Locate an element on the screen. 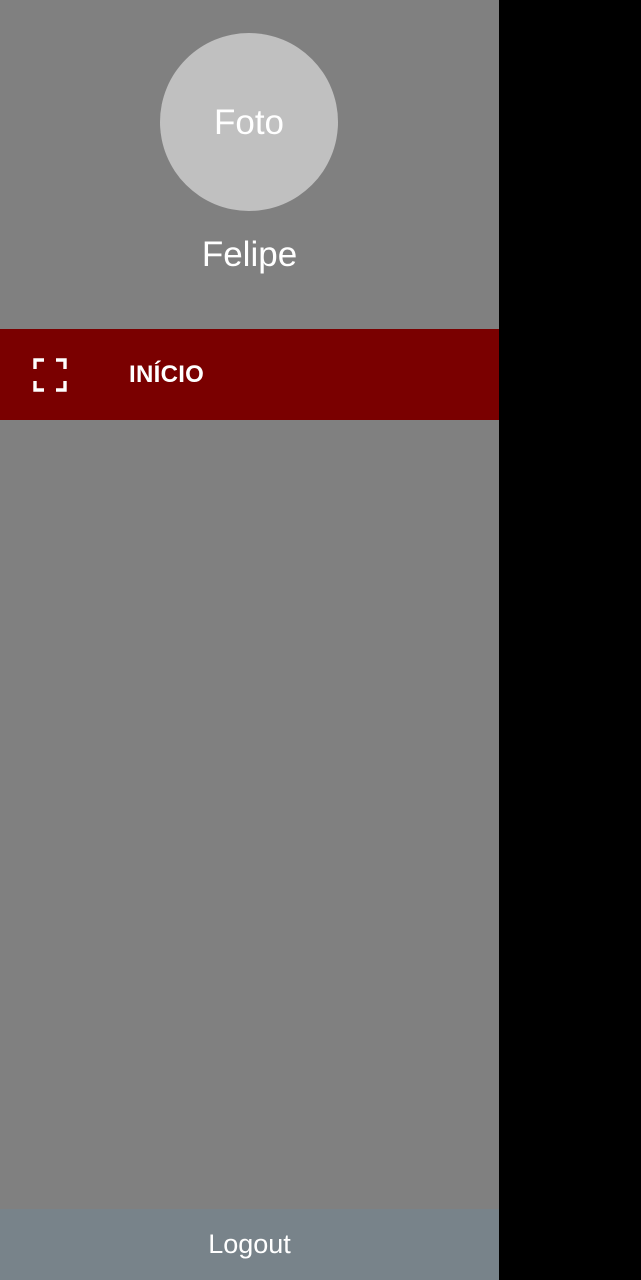  menu-item-label: INÍCIO is located at coordinates (167, 374).